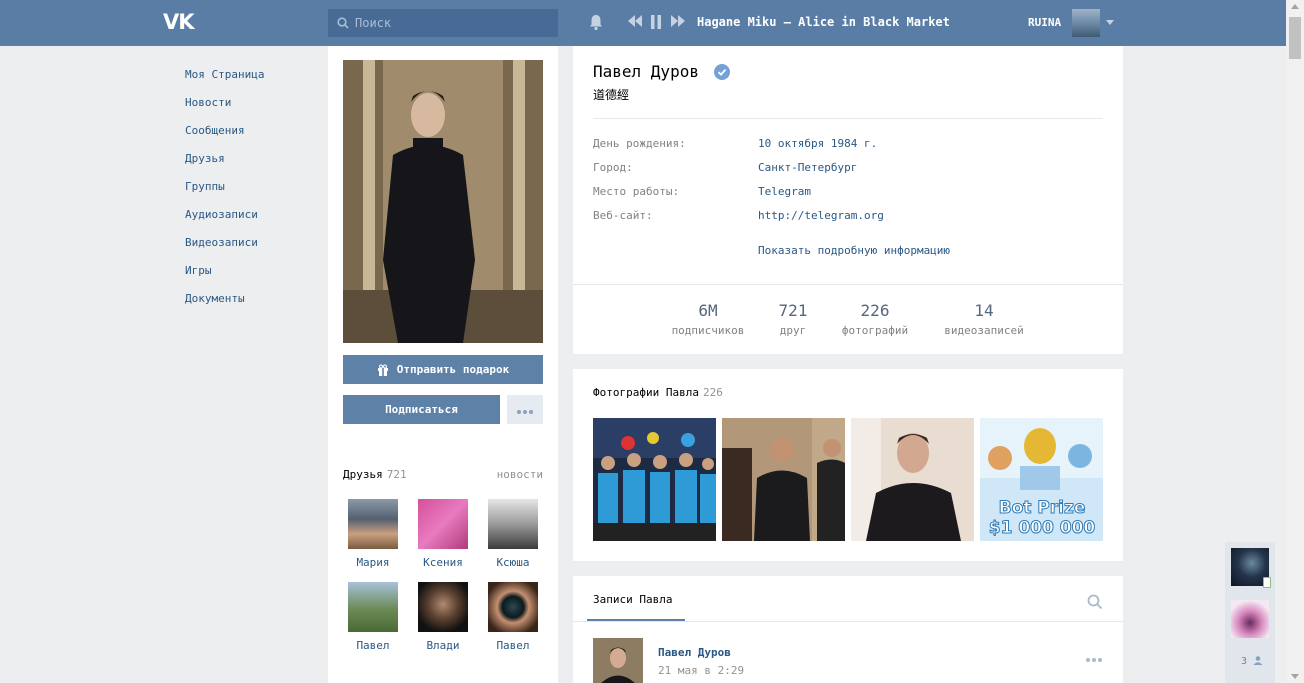  What do you see at coordinates (875, 310) in the screenshot?
I see `counter-number: 226` at bounding box center [875, 310].